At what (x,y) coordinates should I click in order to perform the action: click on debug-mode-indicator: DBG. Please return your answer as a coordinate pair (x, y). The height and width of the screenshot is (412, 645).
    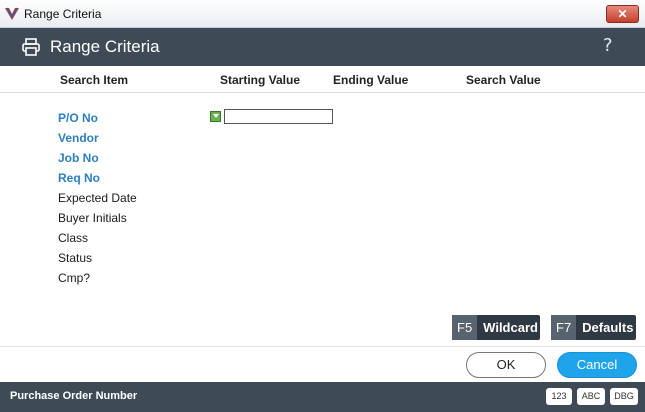
    Looking at the image, I should click on (624, 396).